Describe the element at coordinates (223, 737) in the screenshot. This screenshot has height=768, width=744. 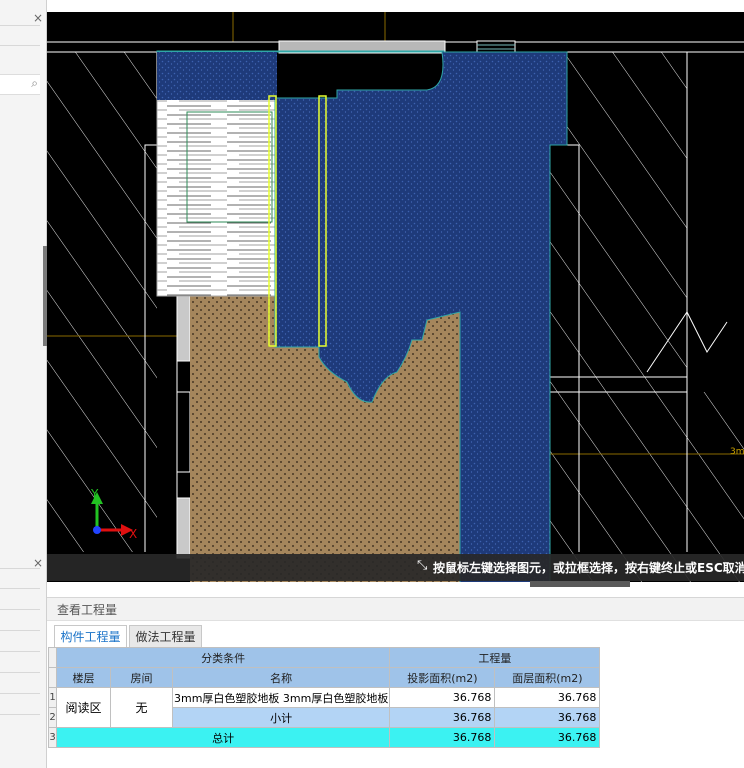
I see `cell-total-label: 总计` at that location.